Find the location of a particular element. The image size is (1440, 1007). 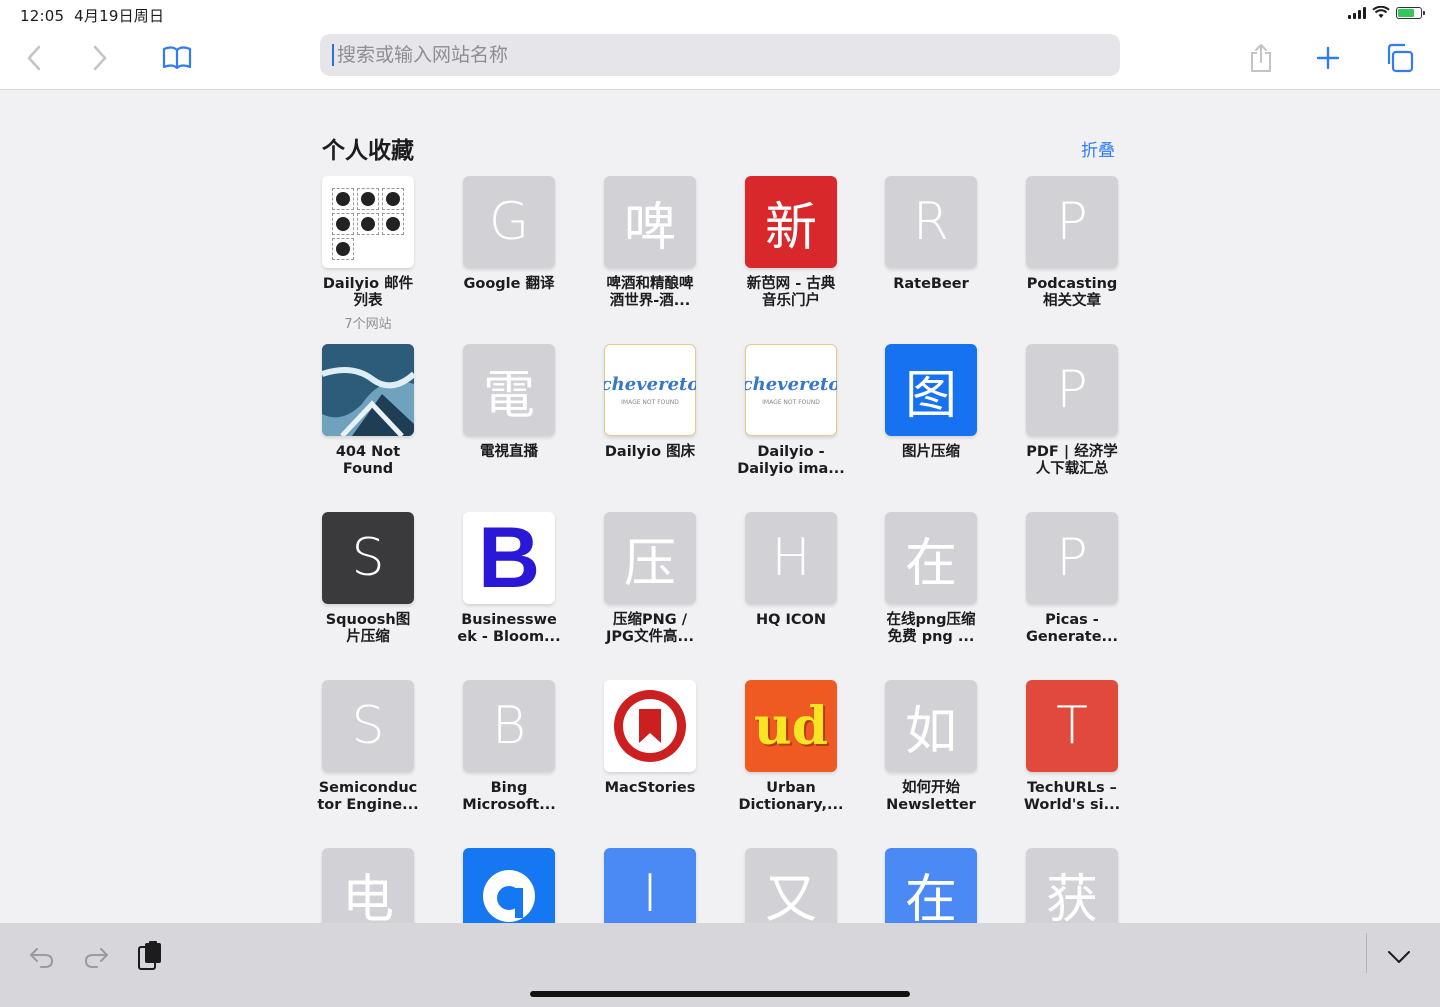

favorite-sublabel: 7个网站 is located at coordinates (368, 324).